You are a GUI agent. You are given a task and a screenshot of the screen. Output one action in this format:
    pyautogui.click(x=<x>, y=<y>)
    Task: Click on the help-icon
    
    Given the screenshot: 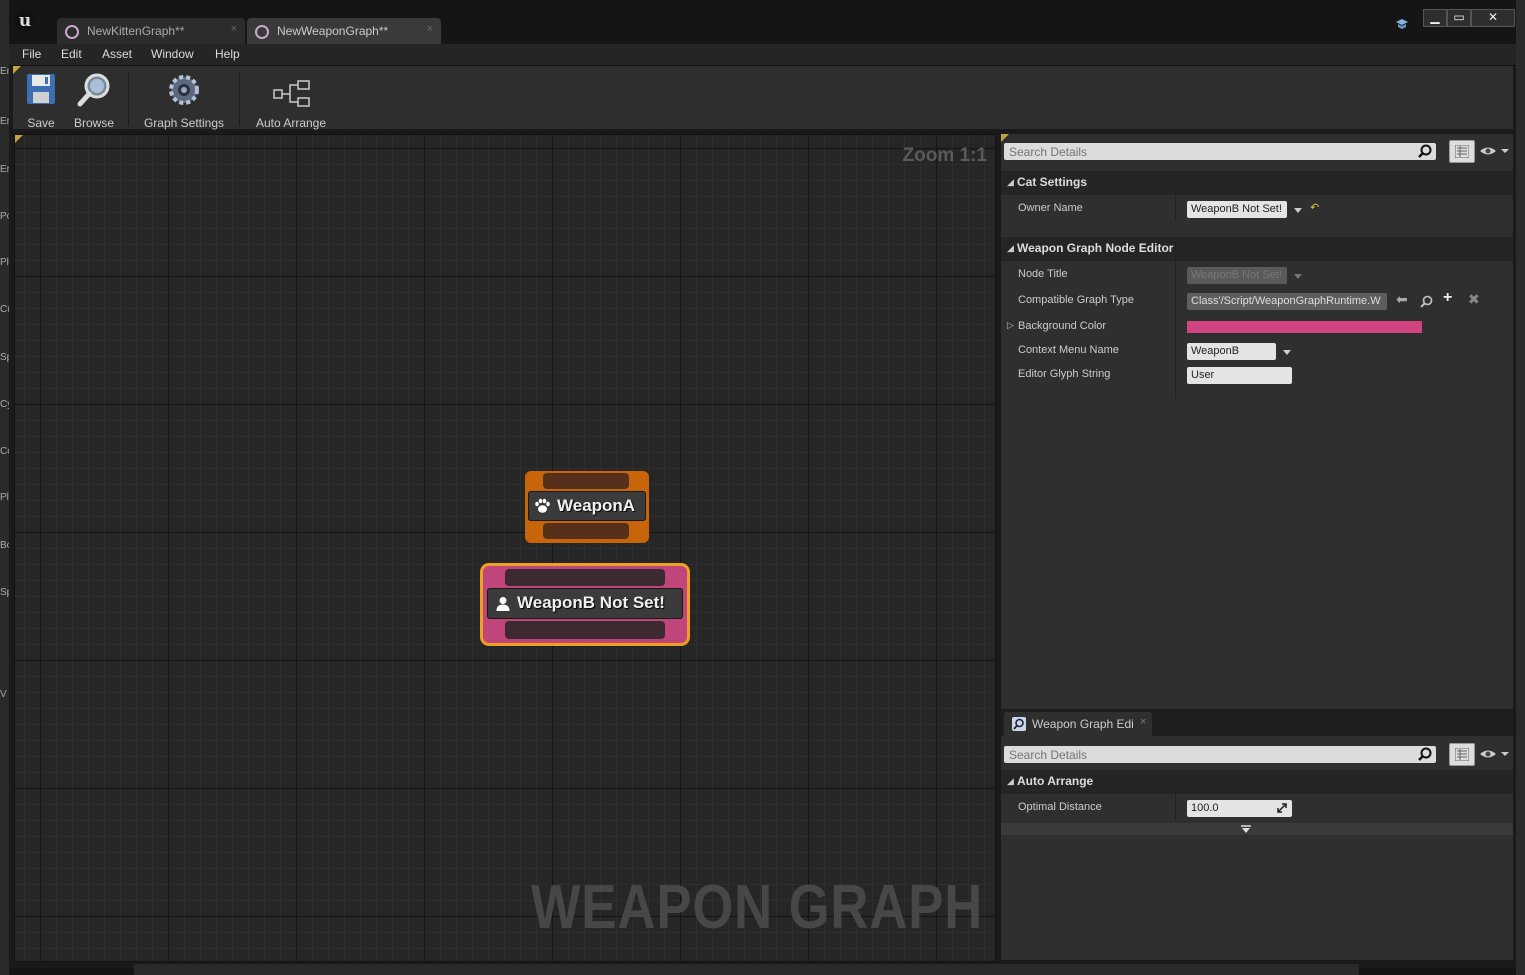 What is the action you would take?
    pyautogui.click(x=1402, y=24)
    